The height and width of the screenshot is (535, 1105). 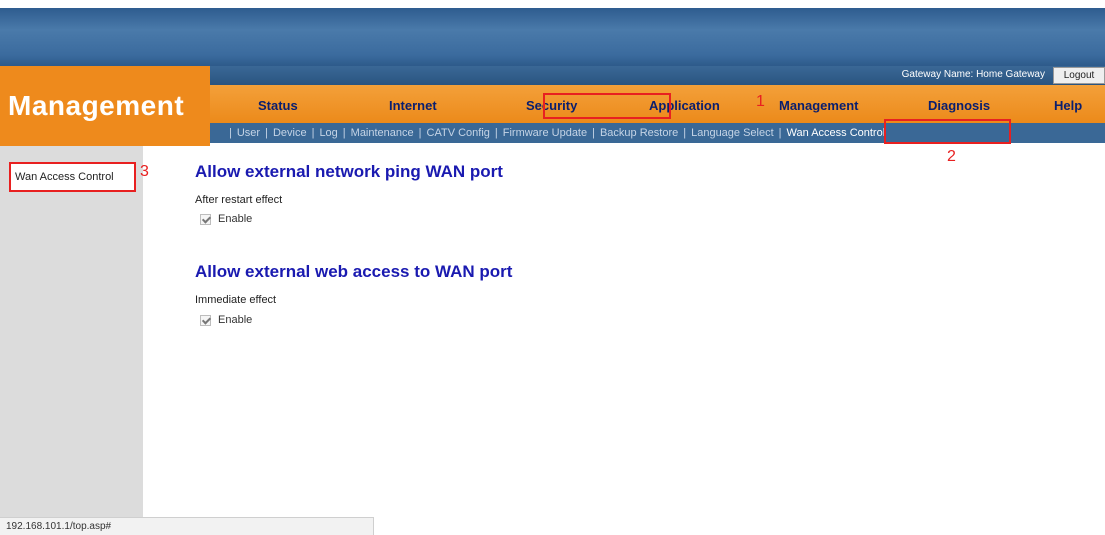 I want to click on annotation-1: 1, so click(x=760, y=101).